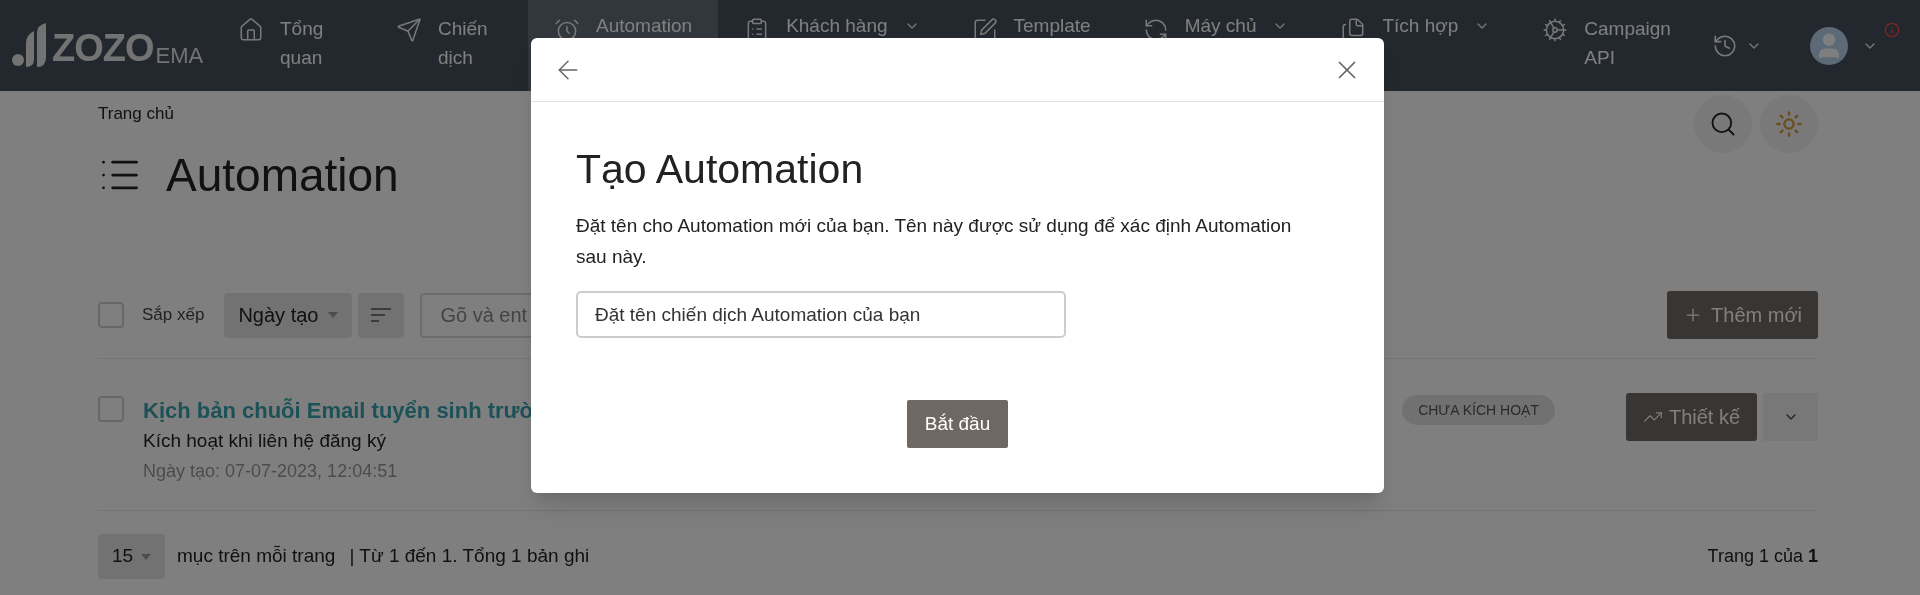 The width and height of the screenshot is (1920, 595). I want to click on per-page-label: mục trên mỗi trang, so click(256, 556).